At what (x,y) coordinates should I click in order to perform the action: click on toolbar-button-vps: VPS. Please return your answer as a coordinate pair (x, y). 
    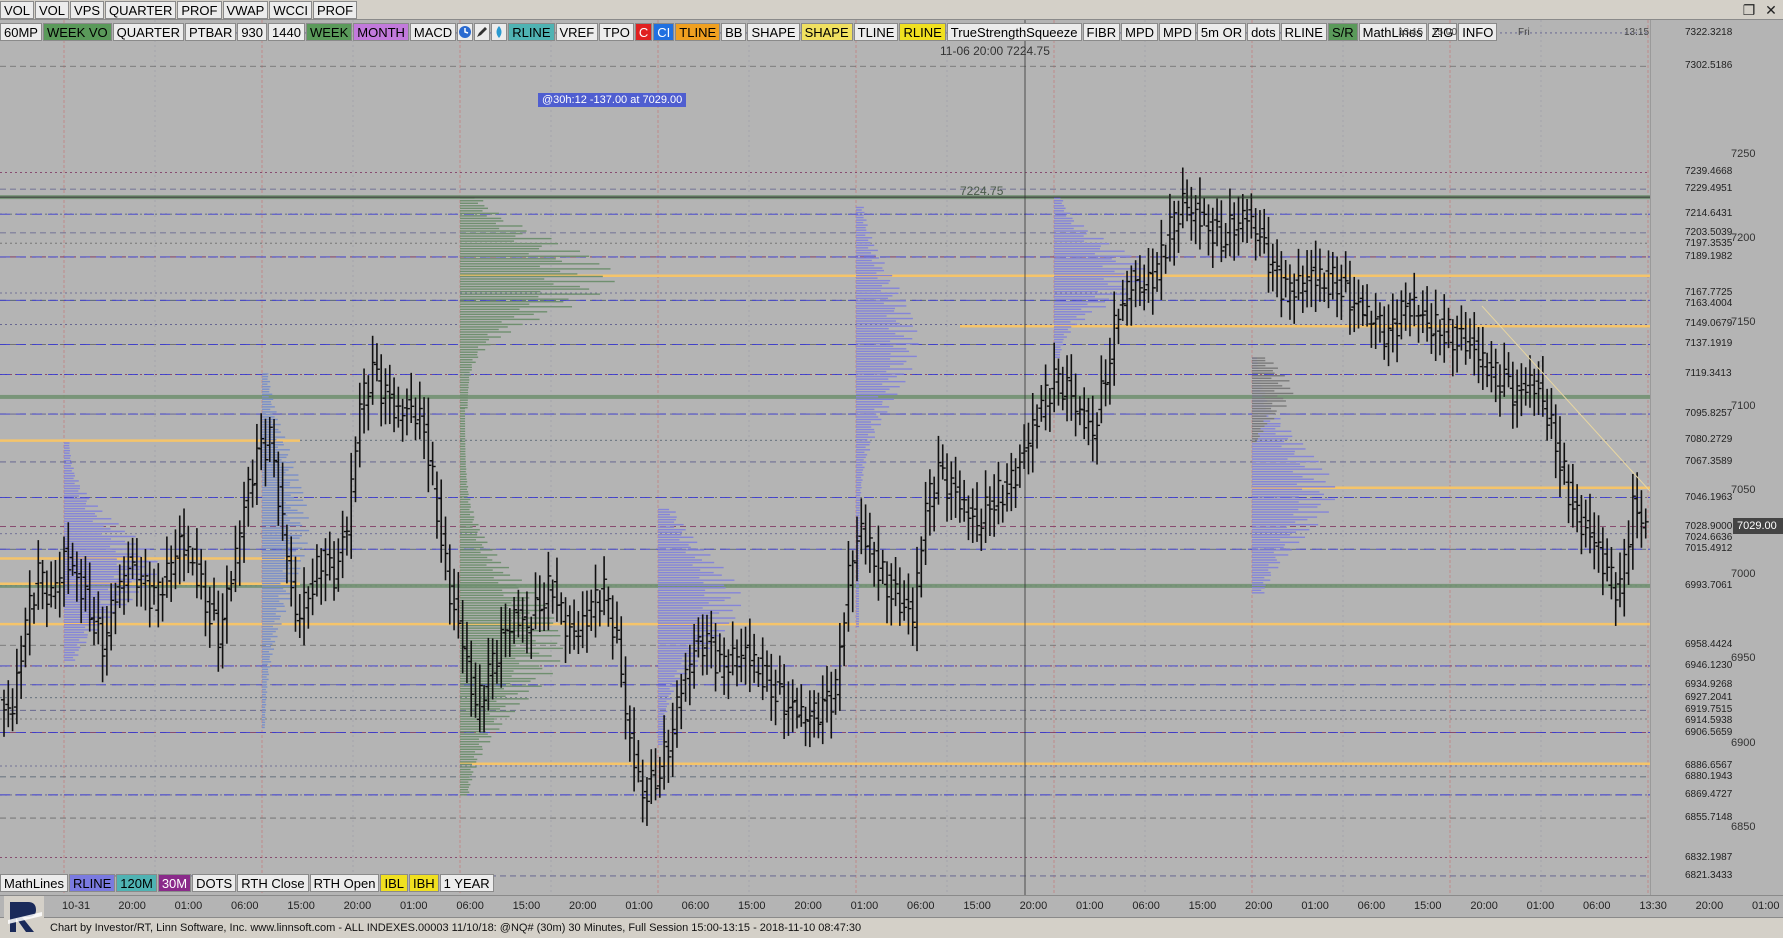
    Looking at the image, I should click on (87, 9).